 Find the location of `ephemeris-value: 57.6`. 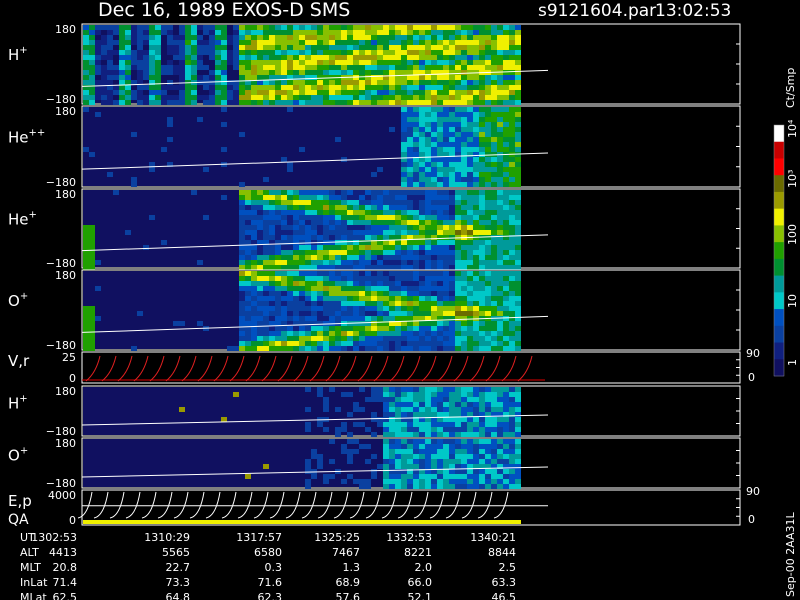

ephemeris-value: 57.6 is located at coordinates (348, 595).